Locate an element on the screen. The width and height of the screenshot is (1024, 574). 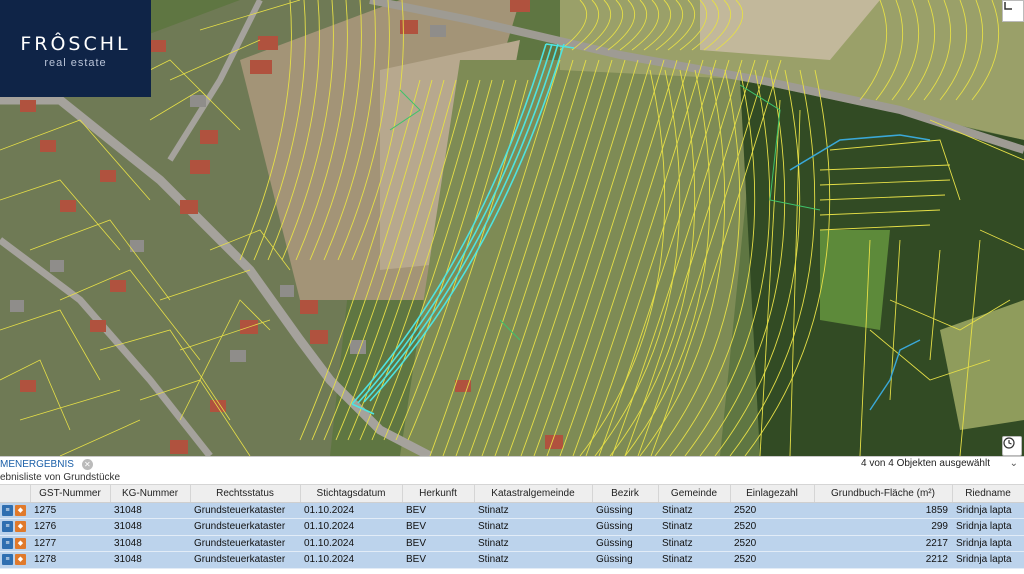
table-cell: 1276 is located at coordinates (70, 527).